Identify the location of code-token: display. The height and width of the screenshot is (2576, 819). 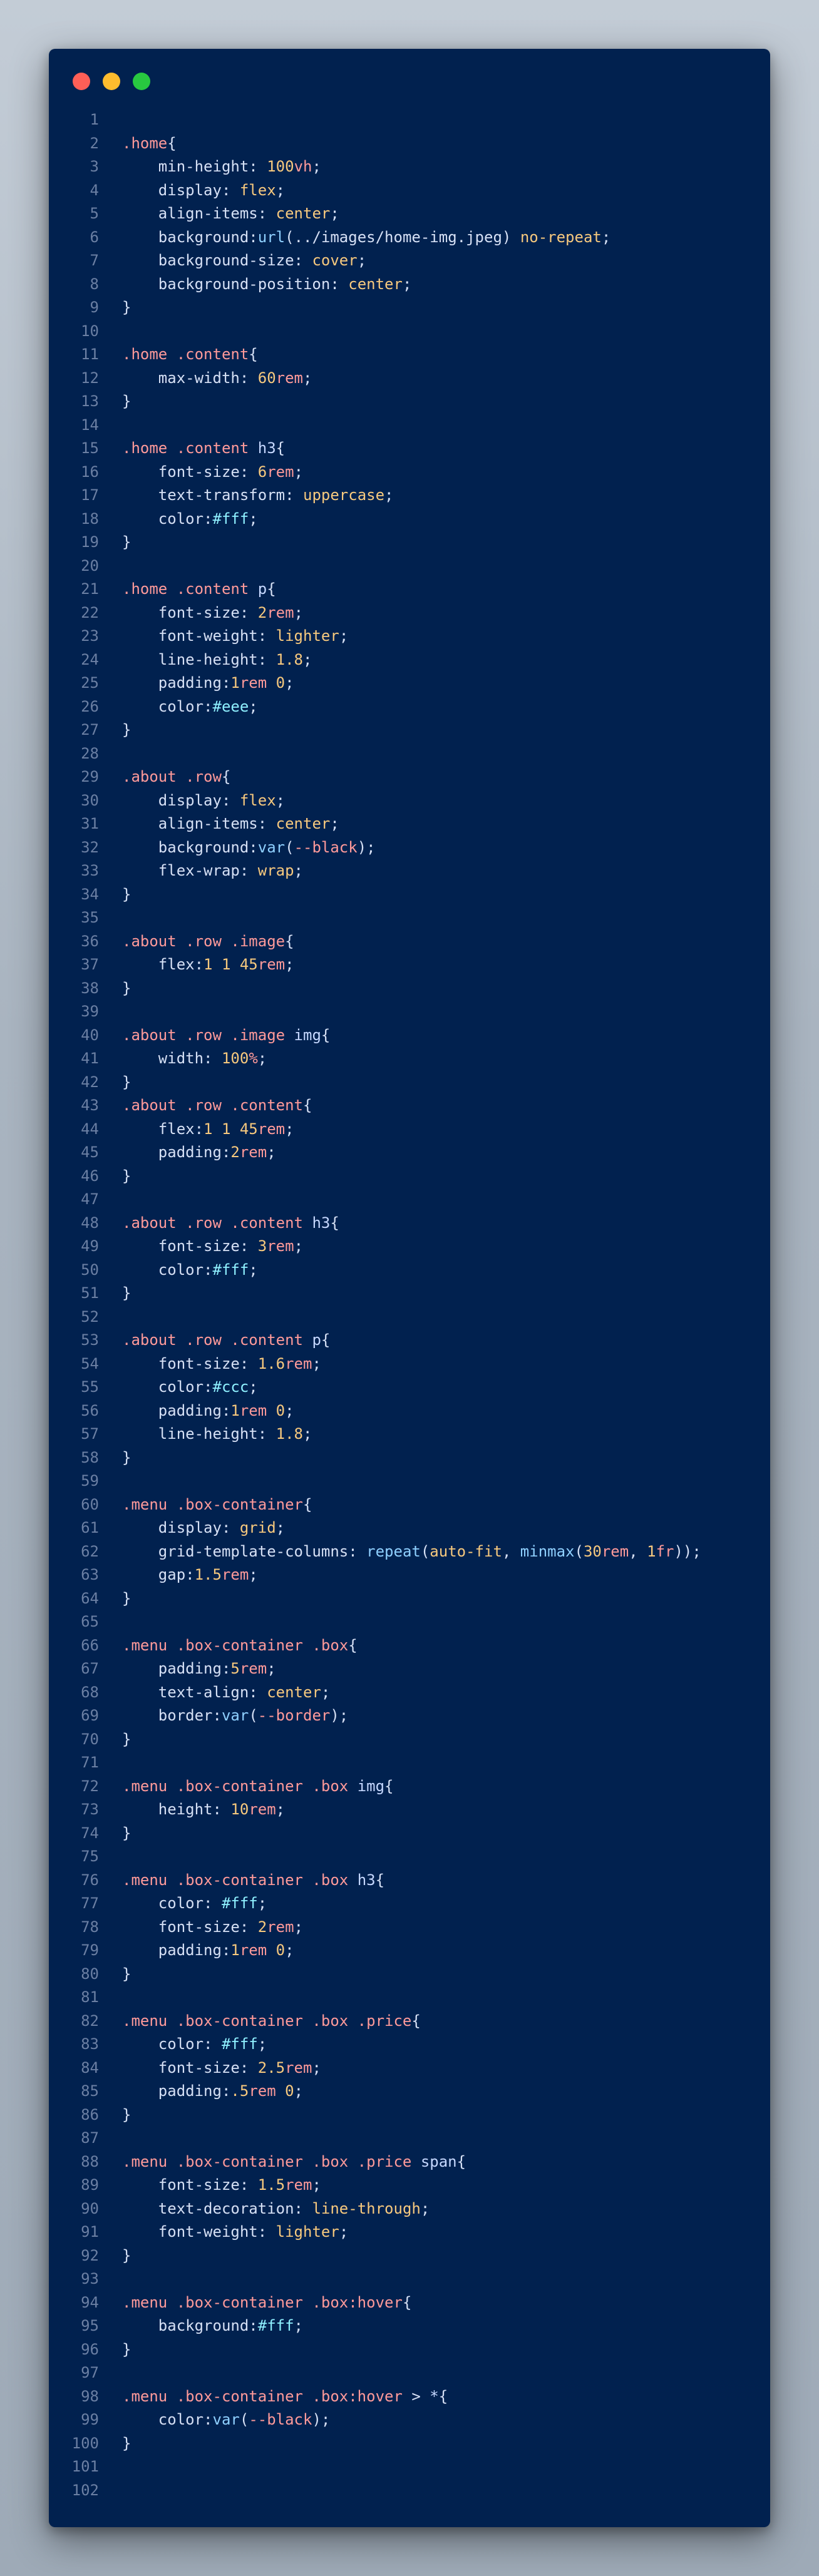
(190, 190).